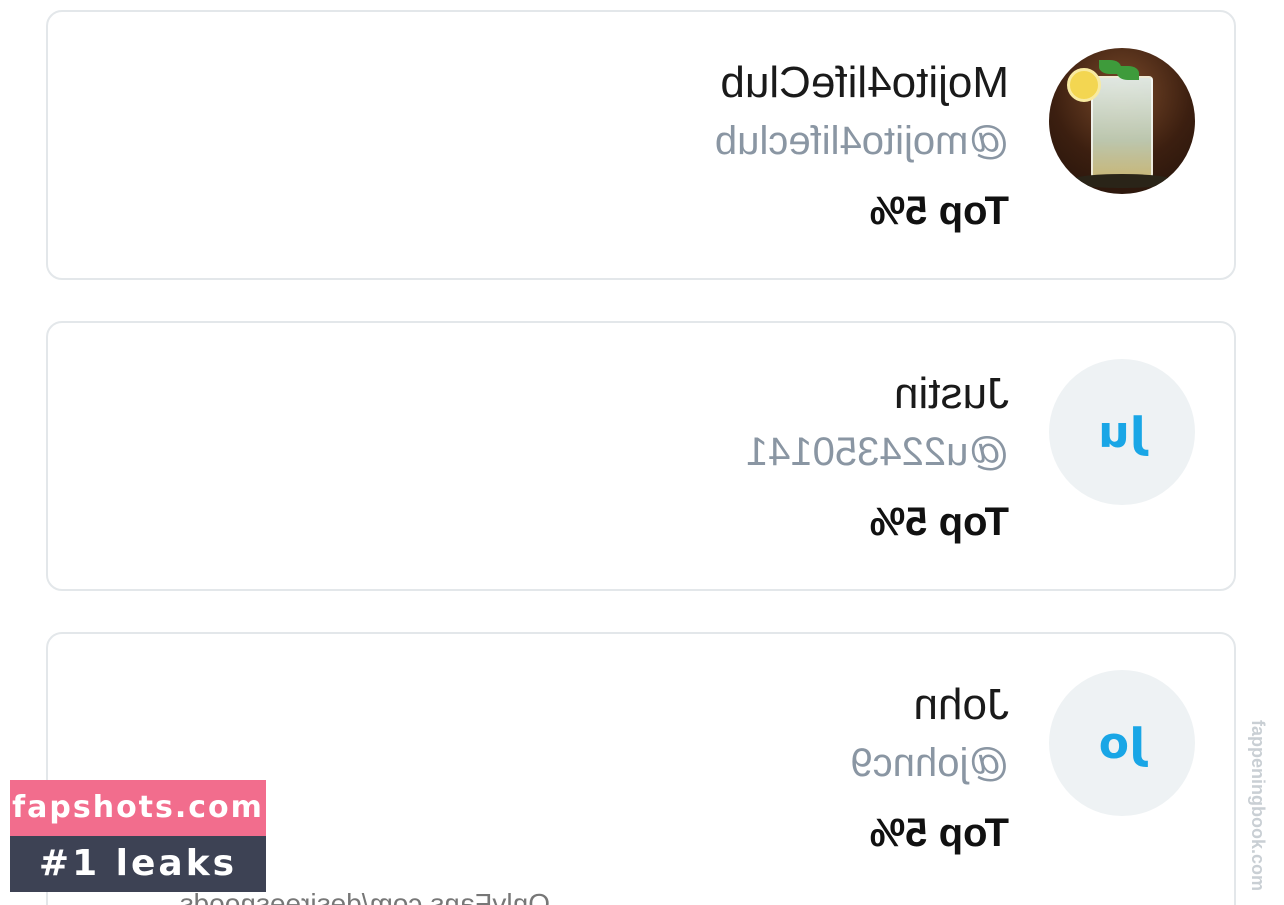 This screenshot has width=1284, height=905. What do you see at coordinates (138, 808) in the screenshot?
I see `watermark-site: fapshots.com` at bounding box center [138, 808].